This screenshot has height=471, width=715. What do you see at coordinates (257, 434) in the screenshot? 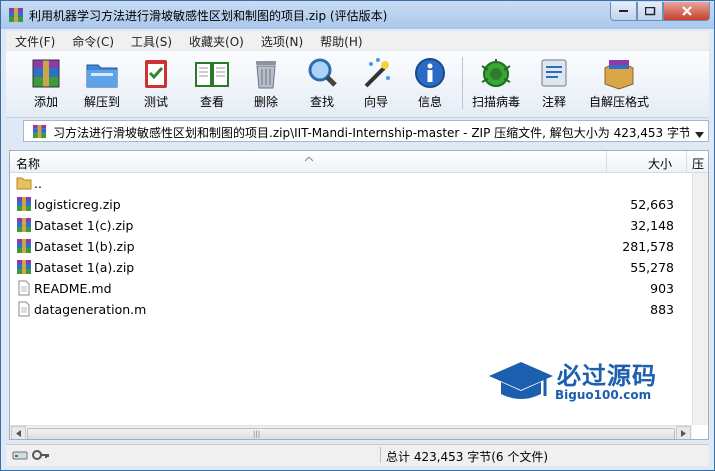
I see `grip-icon: |||` at bounding box center [257, 434].